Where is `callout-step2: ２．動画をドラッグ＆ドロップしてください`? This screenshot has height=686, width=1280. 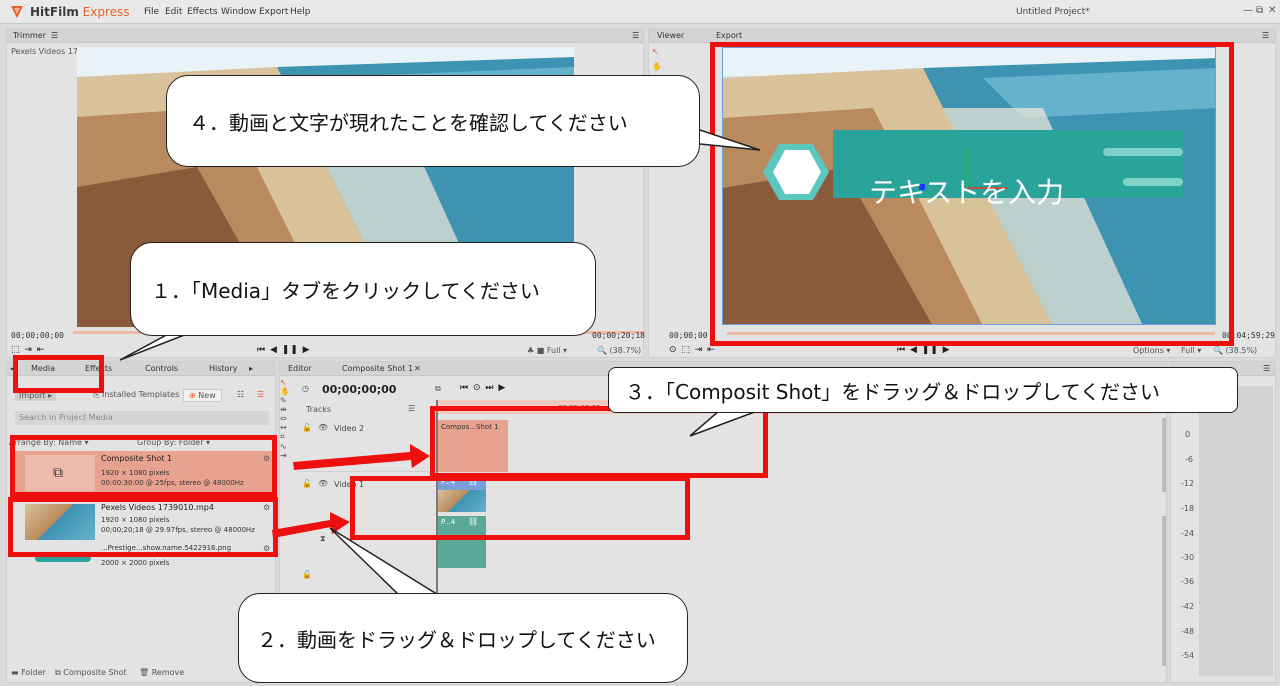
callout-step2: ２．動画をドラッグ＆ドロップしてください is located at coordinates (463, 638).